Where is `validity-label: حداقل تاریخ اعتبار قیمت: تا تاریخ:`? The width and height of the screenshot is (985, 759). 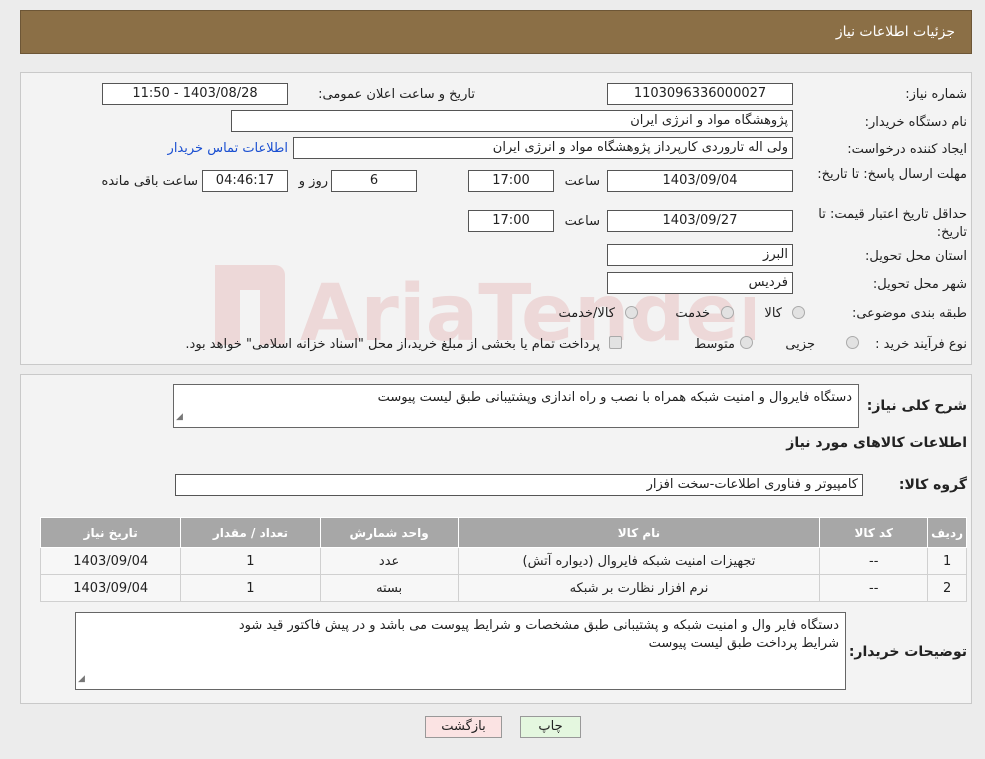
validity-label: حداقل تاریخ اعتبار قیمت: تا تاریخ: is located at coordinates (892, 223).